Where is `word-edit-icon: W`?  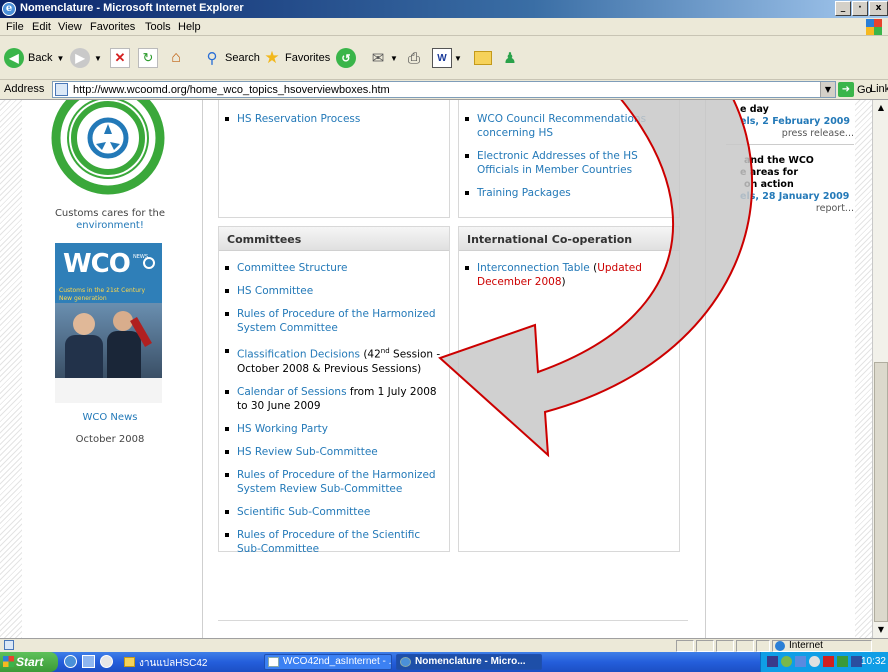 word-edit-icon: W is located at coordinates (442, 58).